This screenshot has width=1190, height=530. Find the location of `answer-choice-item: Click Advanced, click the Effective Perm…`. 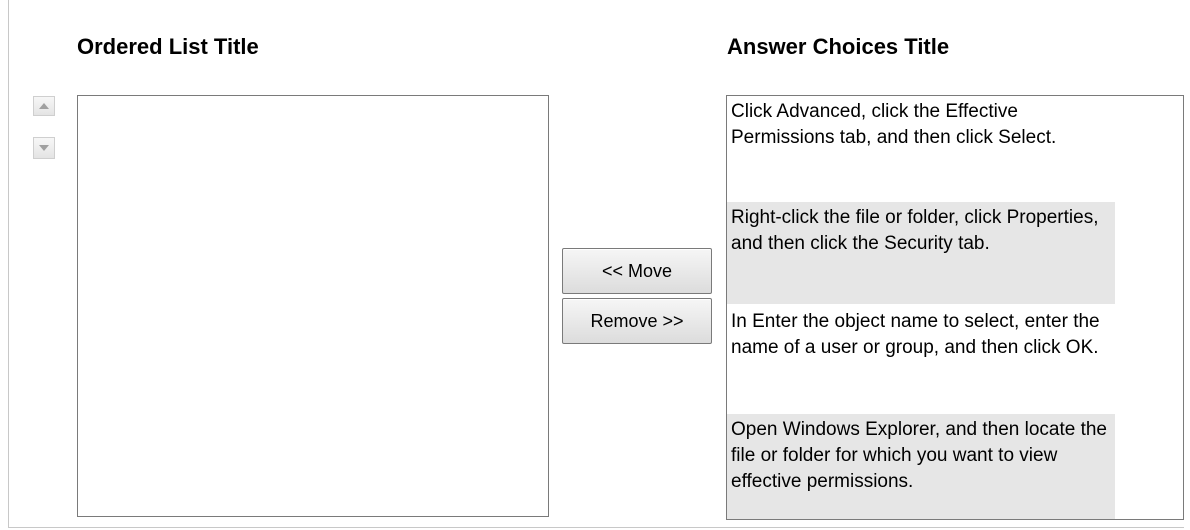

answer-choice-item: Click Advanced, click the Effective Perm… is located at coordinates (921, 148).